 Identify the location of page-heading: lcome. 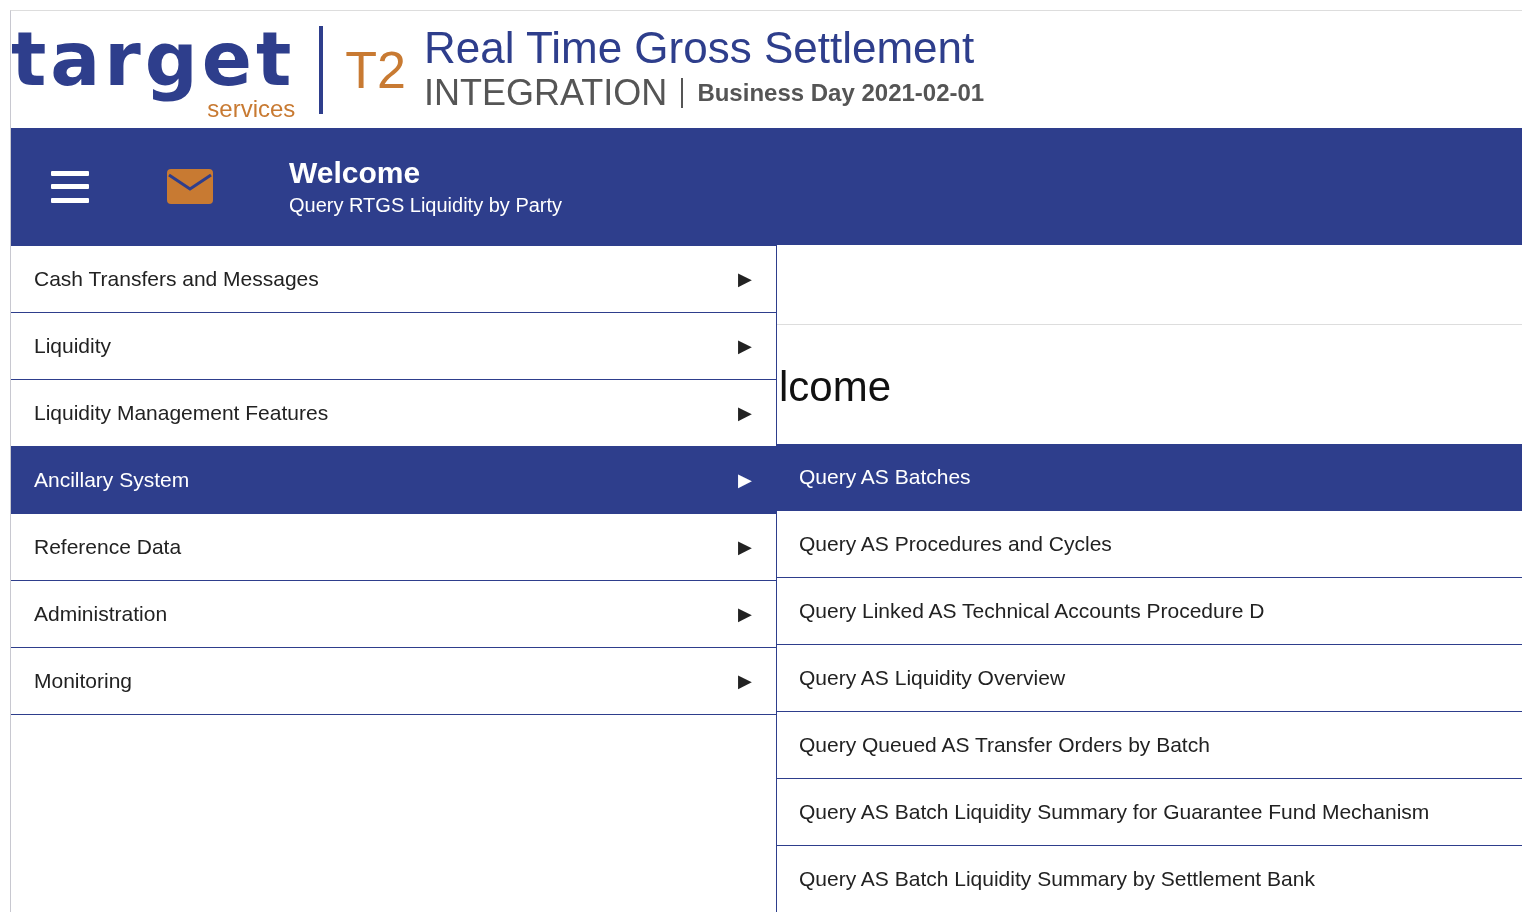
(836, 387).